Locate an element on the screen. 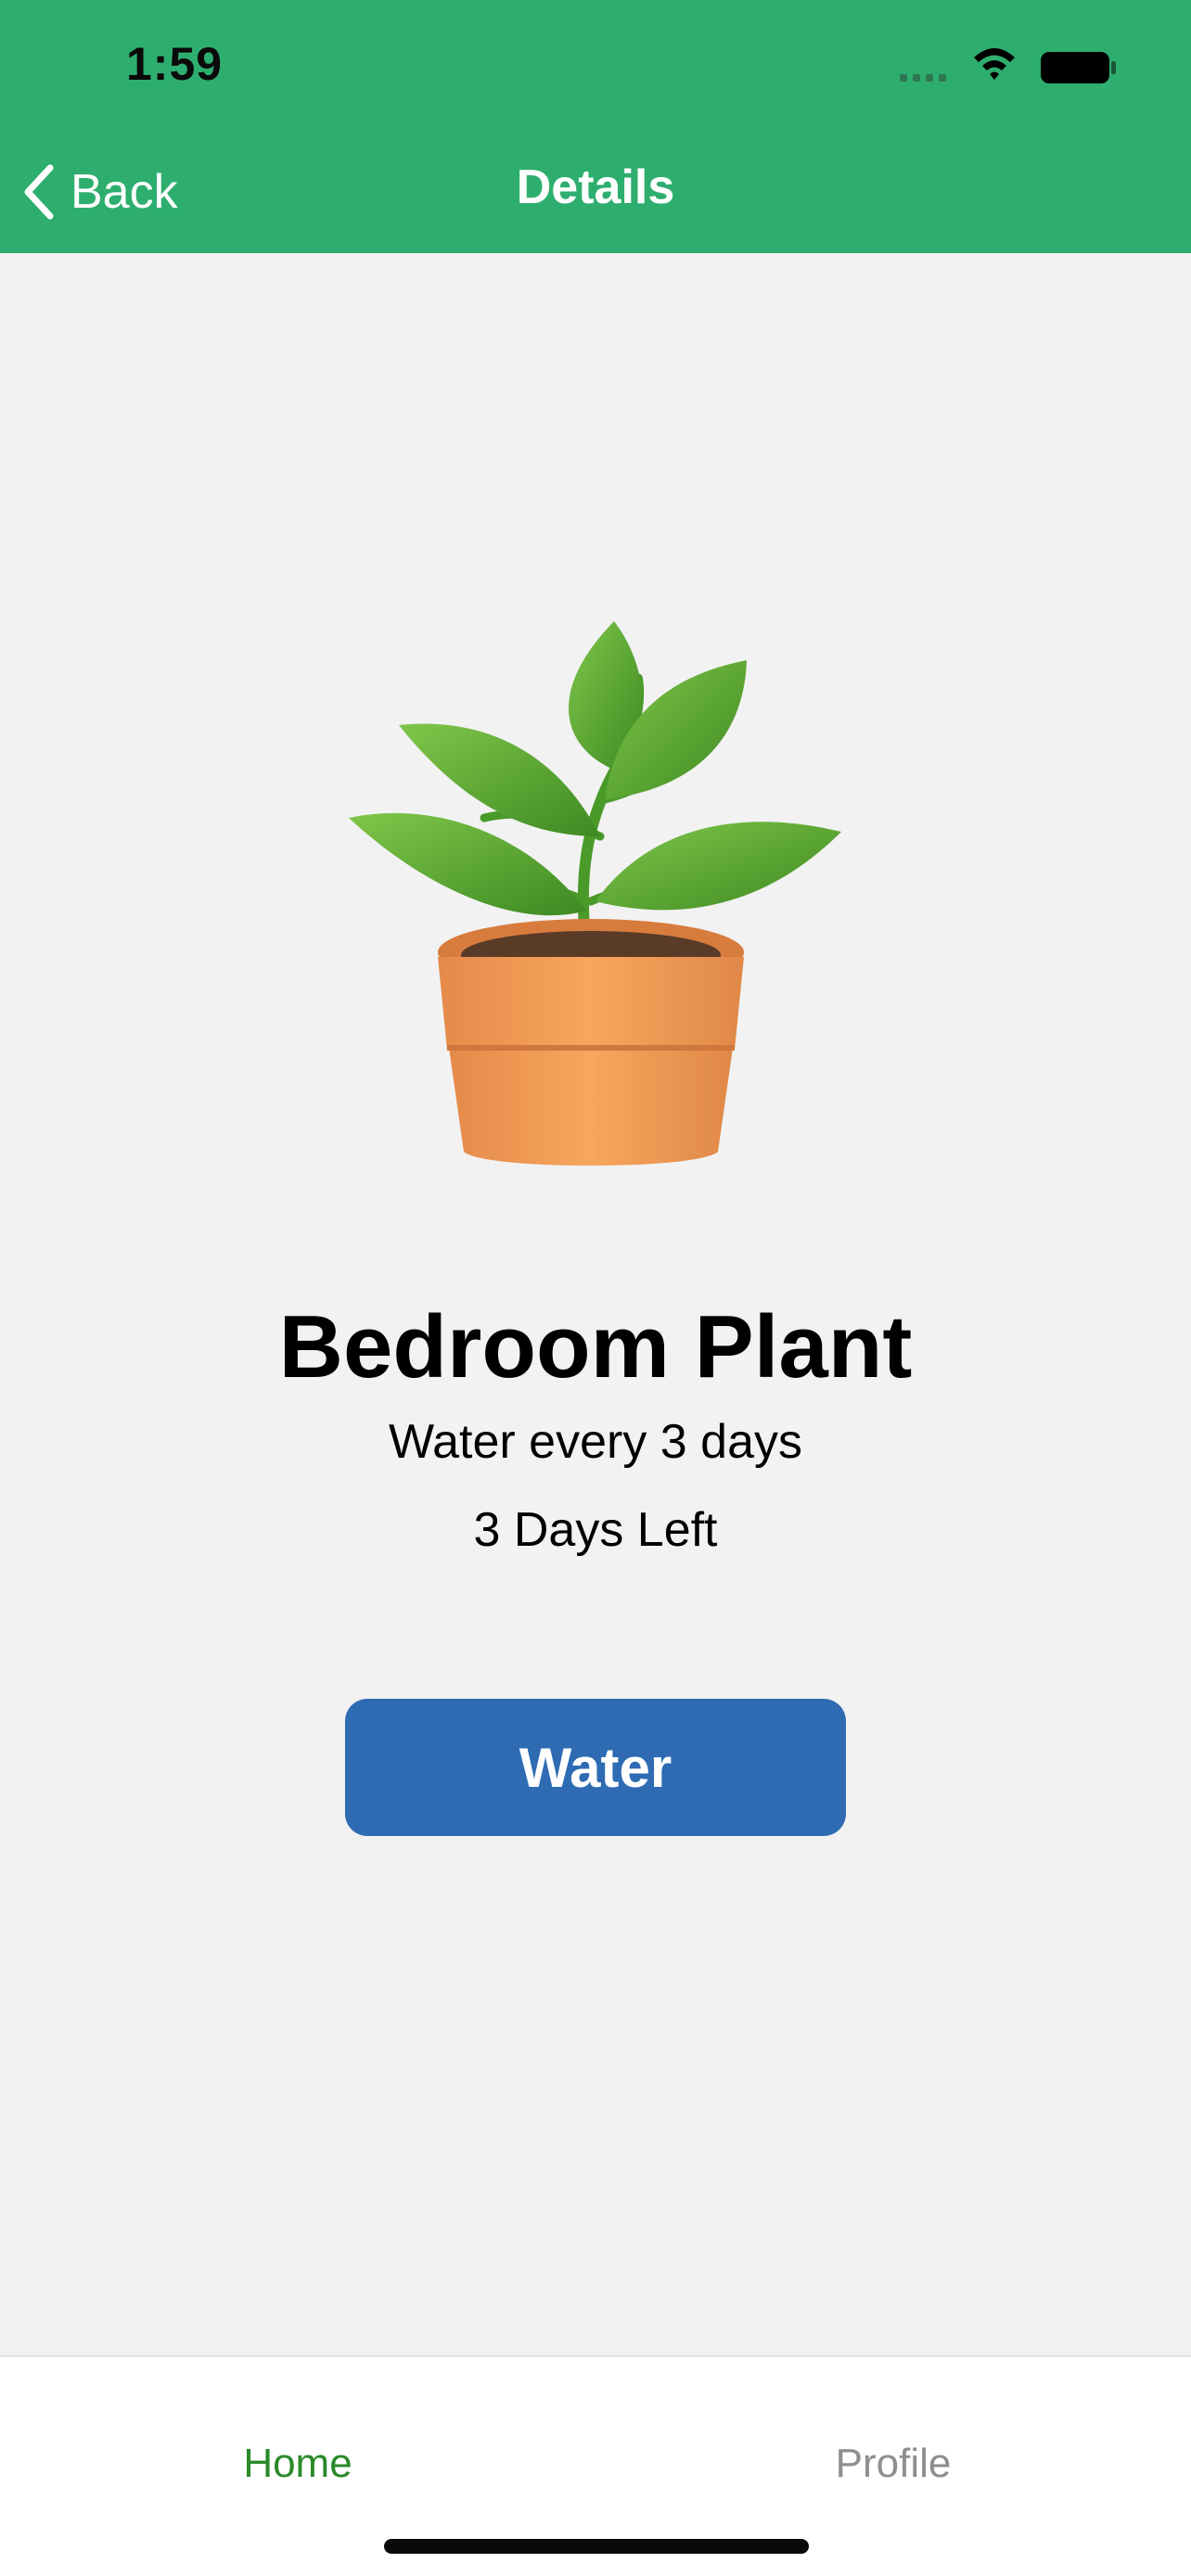  tab-home: Home is located at coordinates (298, 2464).